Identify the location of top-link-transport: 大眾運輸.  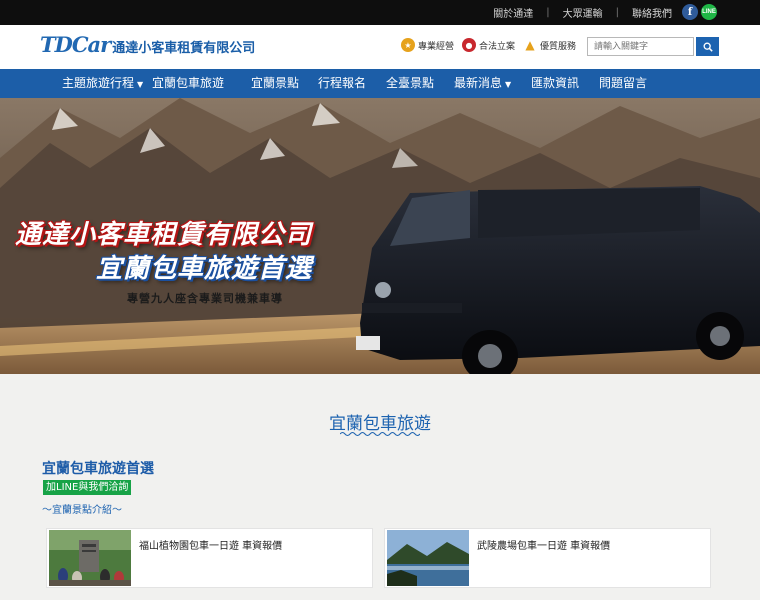
(583, 12).